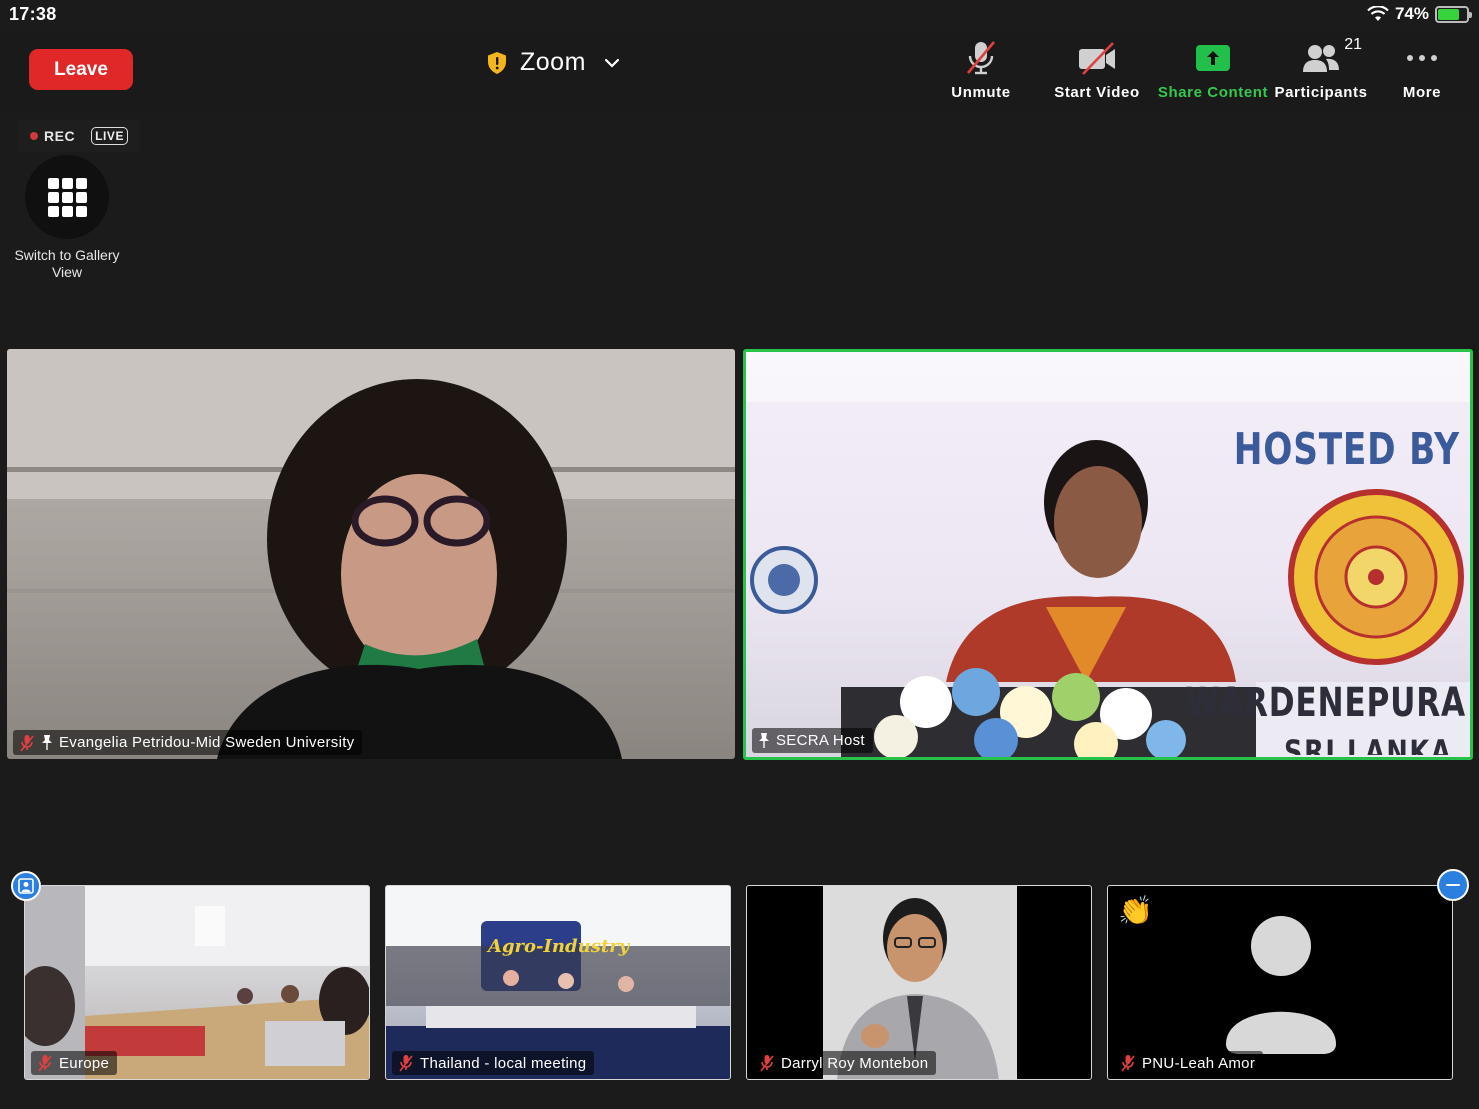 Image resolution: width=1479 pixels, height=1109 pixels. I want to click on status-time: 17:38, so click(33, 14).